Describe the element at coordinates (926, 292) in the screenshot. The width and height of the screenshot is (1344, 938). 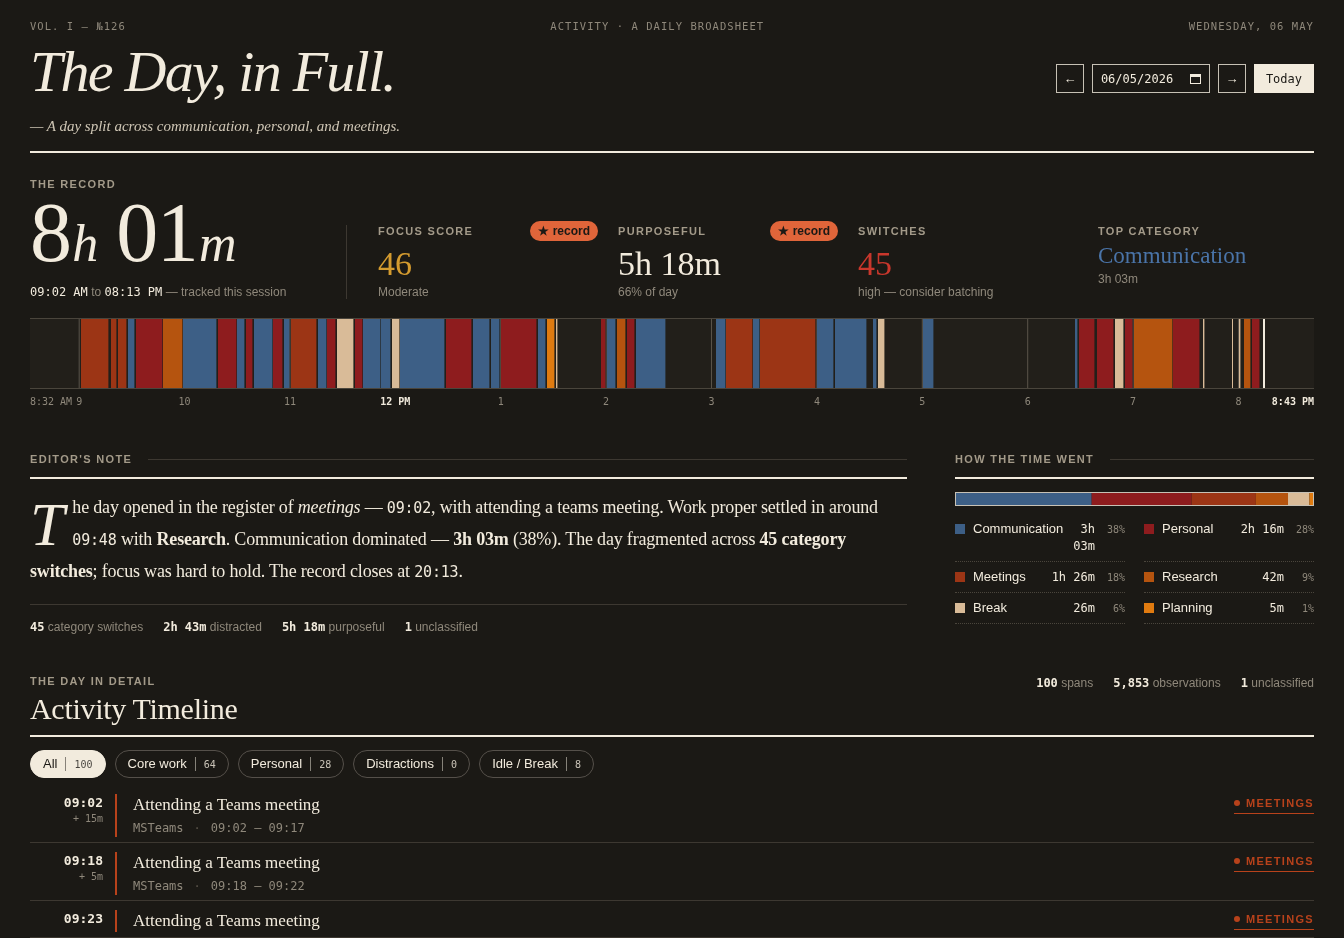
I see `stat-note: high — consider batching` at that location.